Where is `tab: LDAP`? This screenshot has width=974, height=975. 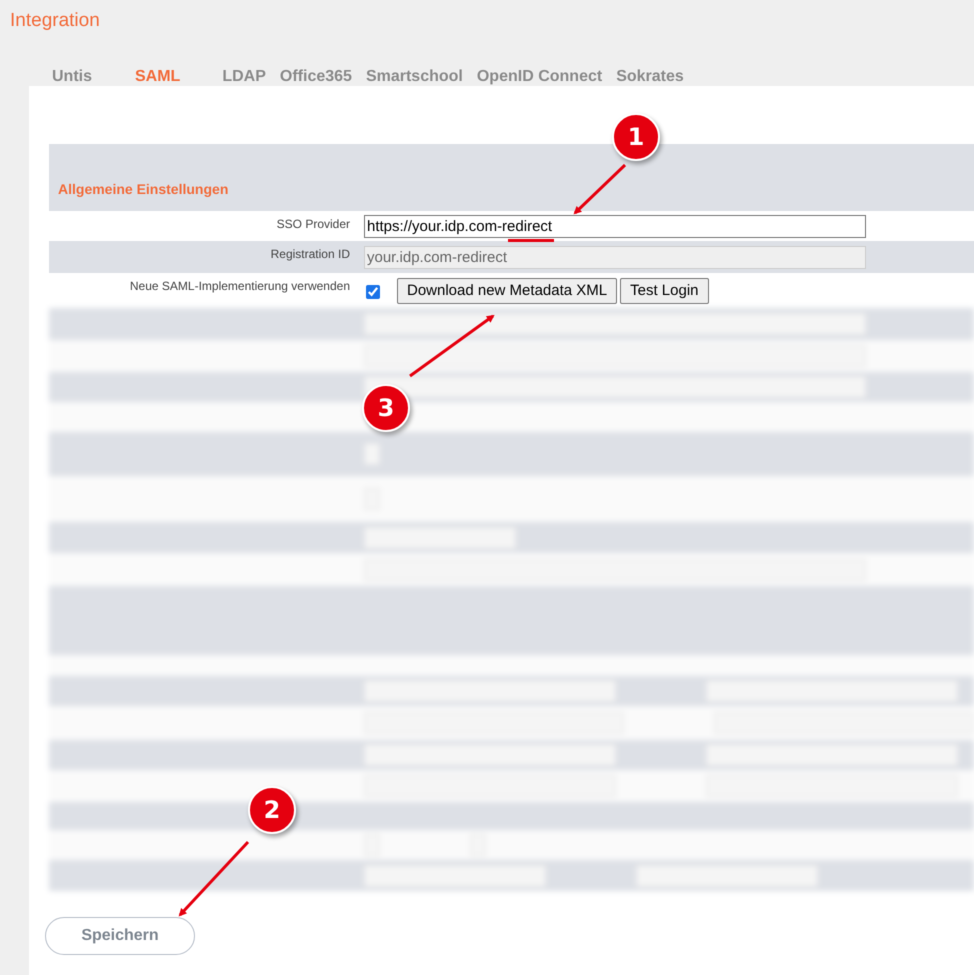
tab: LDAP is located at coordinates (244, 78).